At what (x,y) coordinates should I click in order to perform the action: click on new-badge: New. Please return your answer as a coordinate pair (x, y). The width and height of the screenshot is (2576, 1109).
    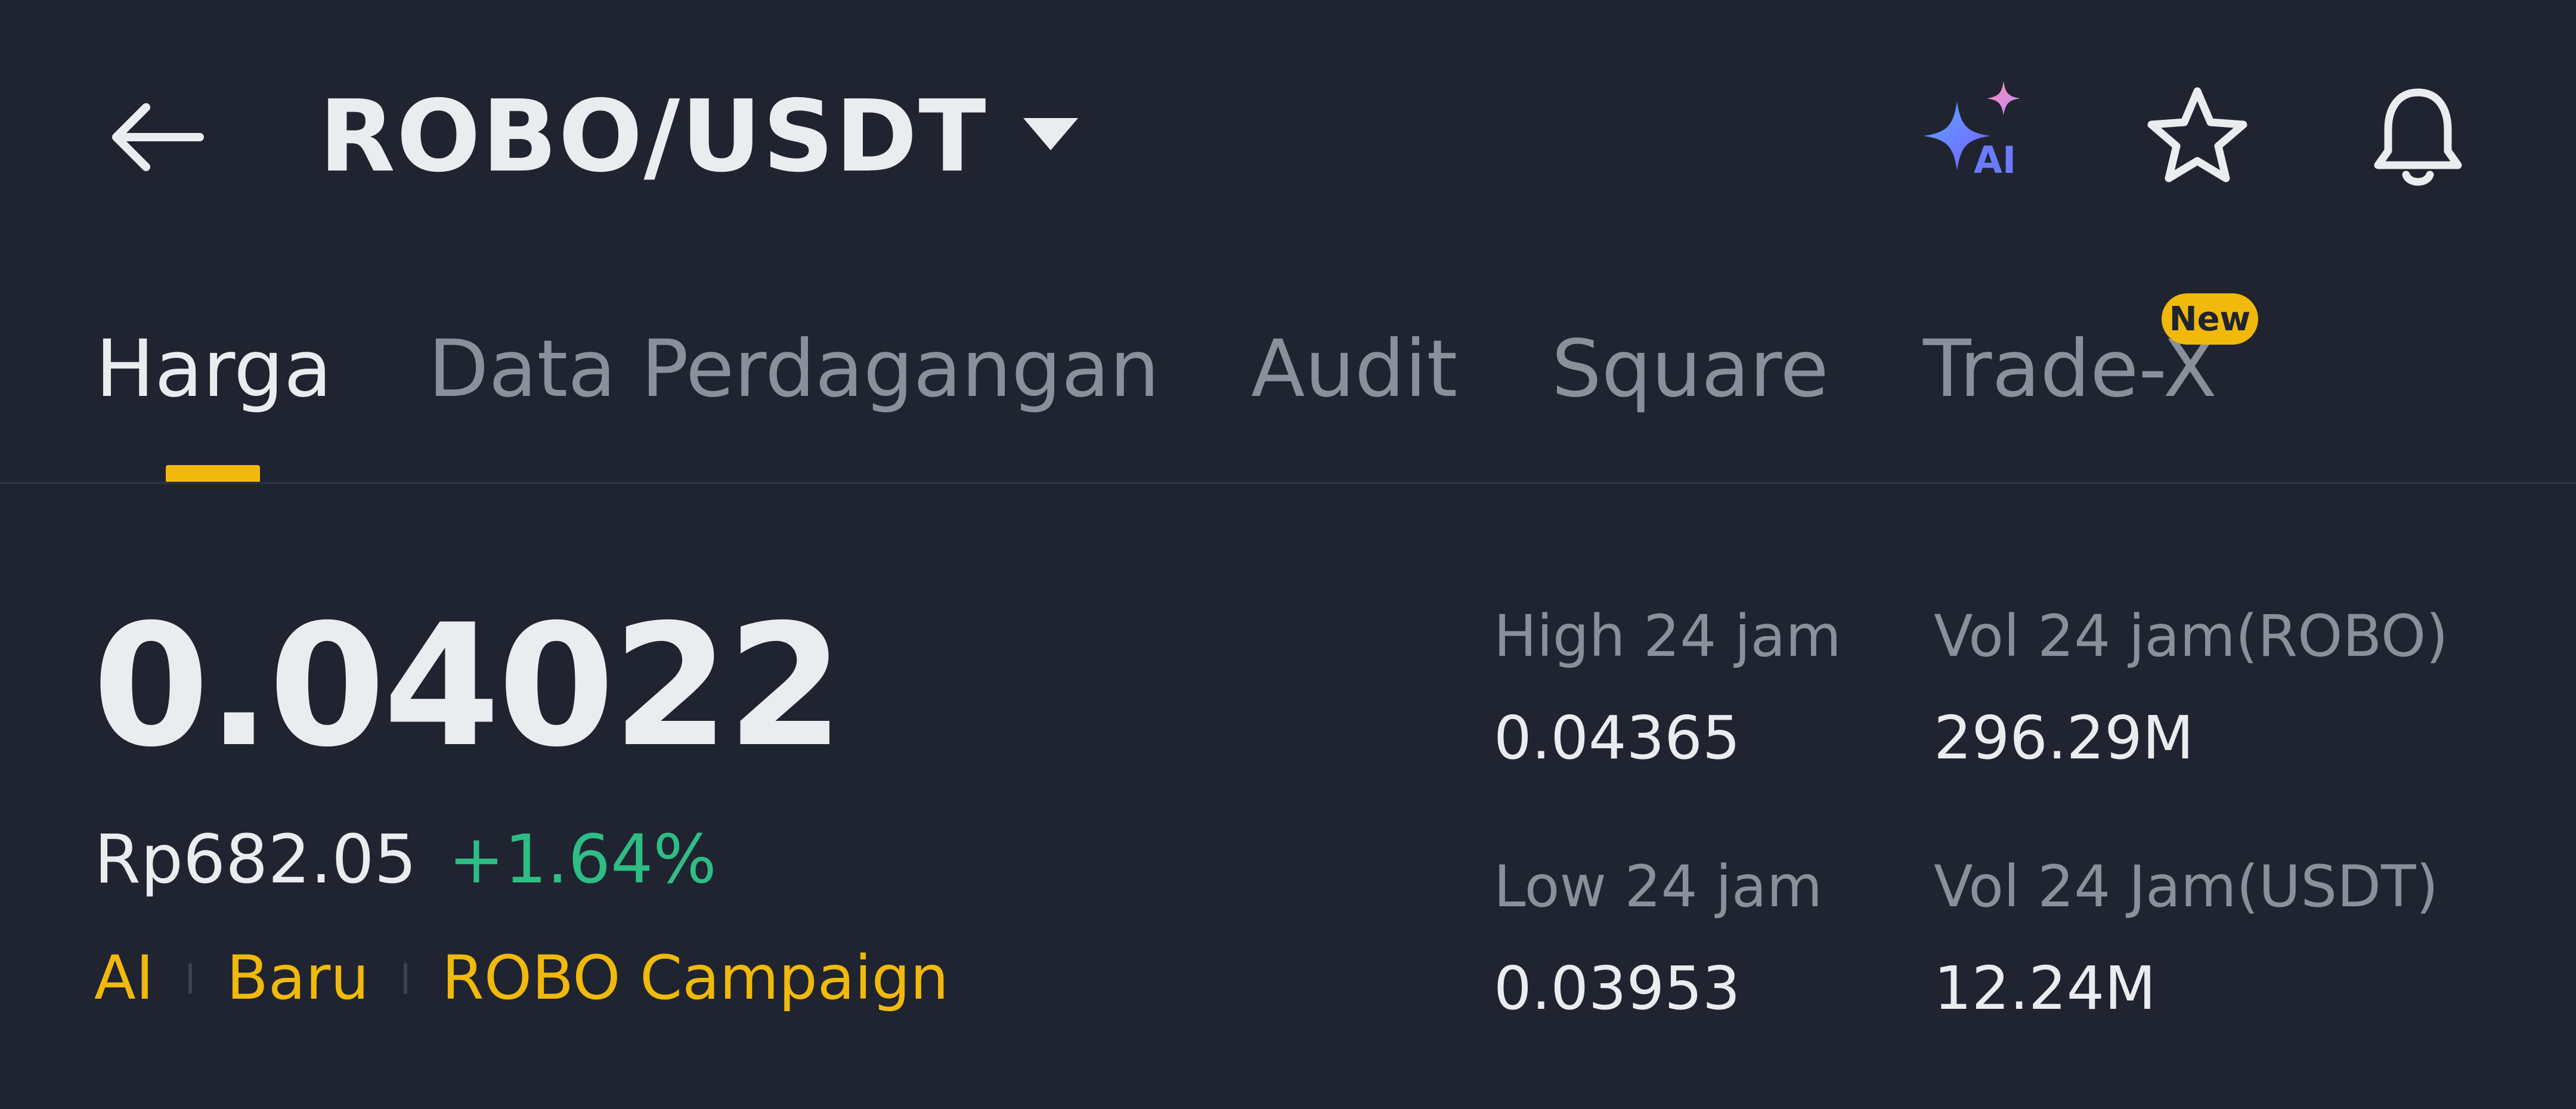
    Looking at the image, I should click on (2210, 319).